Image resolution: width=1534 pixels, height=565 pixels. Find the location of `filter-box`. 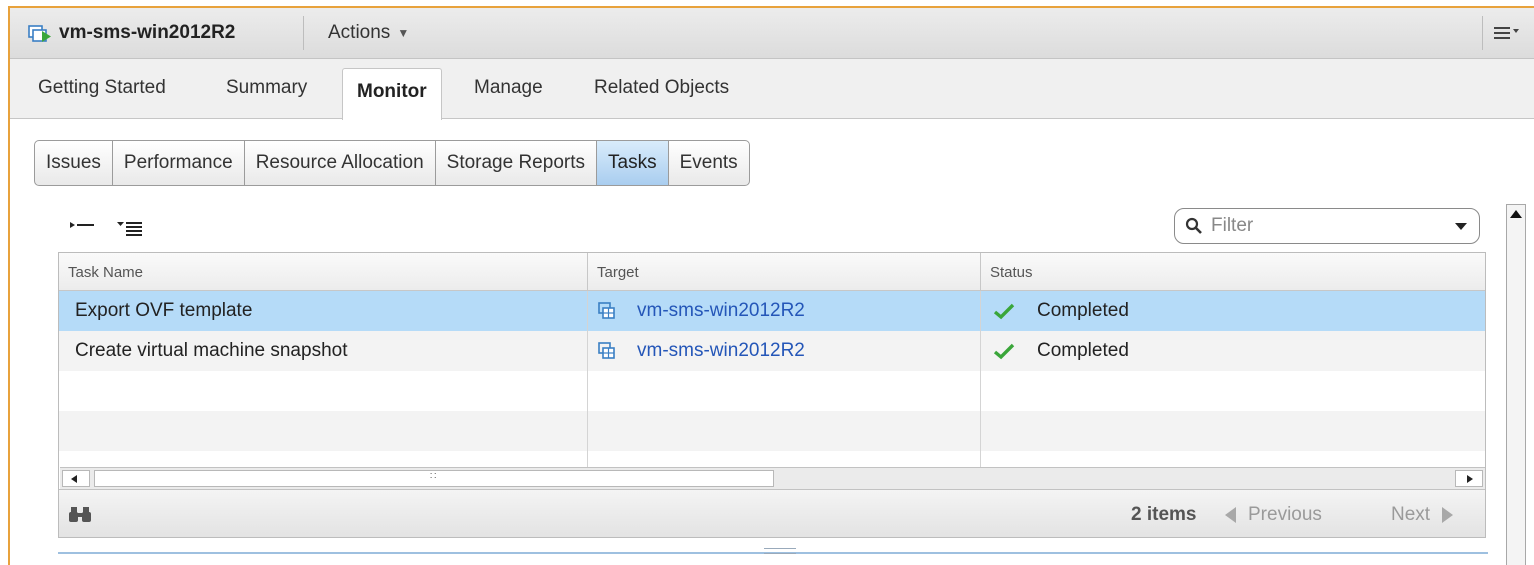

filter-box is located at coordinates (1327, 226).